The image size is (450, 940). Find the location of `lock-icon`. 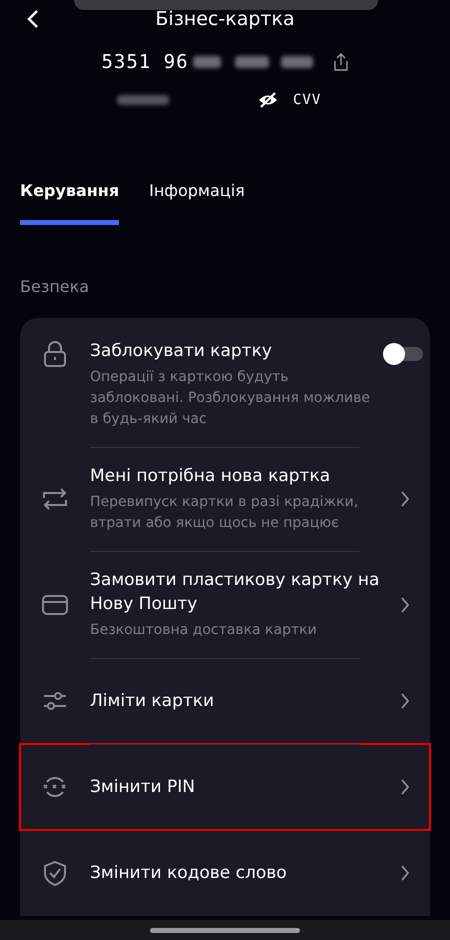

lock-icon is located at coordinates (55, 354).